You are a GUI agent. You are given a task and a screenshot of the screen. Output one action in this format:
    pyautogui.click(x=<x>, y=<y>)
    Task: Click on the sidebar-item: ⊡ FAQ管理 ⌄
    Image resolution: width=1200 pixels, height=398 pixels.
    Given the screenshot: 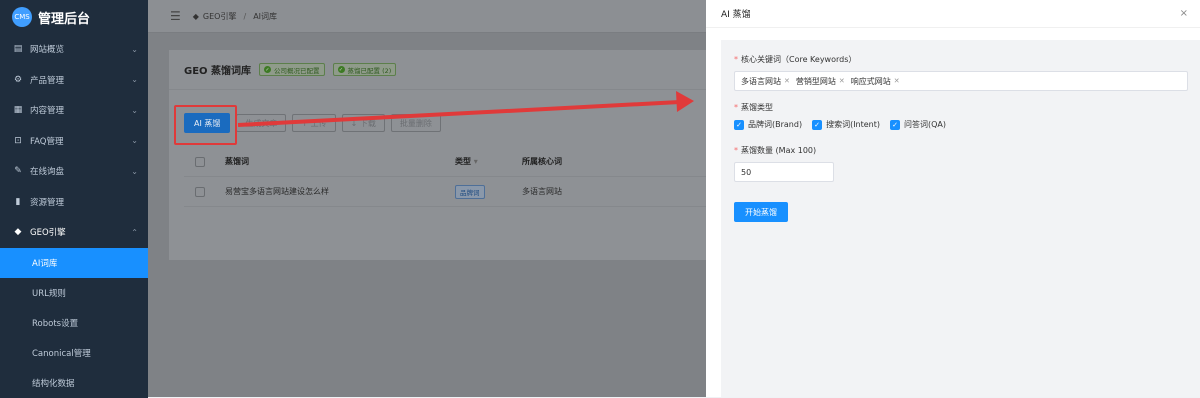 What is the action you would take?
    pyautogui.click(x=74, y=141)
    